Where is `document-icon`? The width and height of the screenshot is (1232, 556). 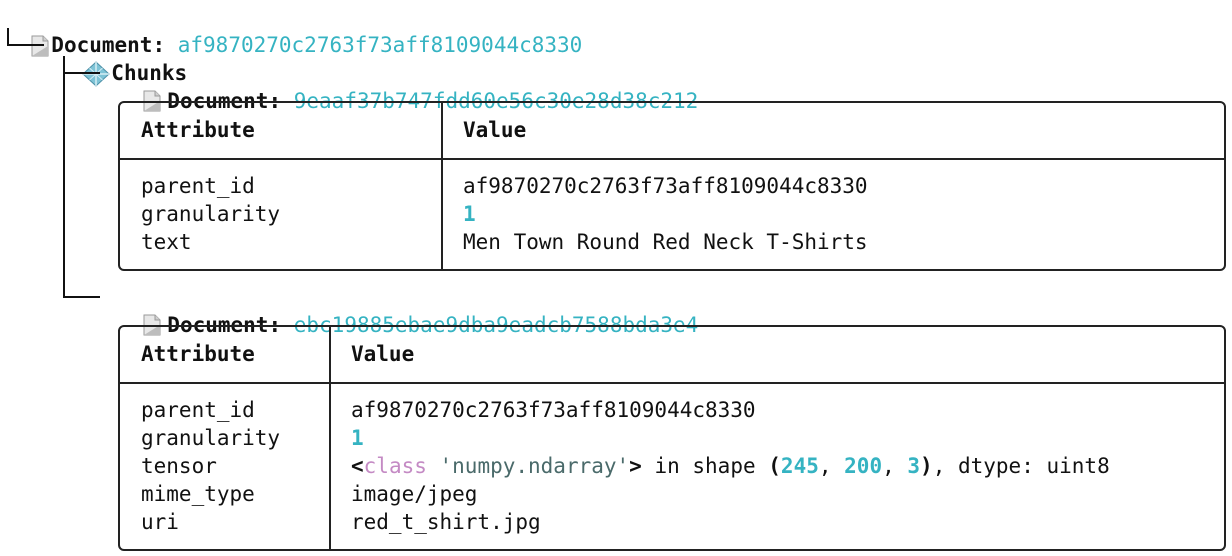 document-icon is located at coordinates (40, 46).